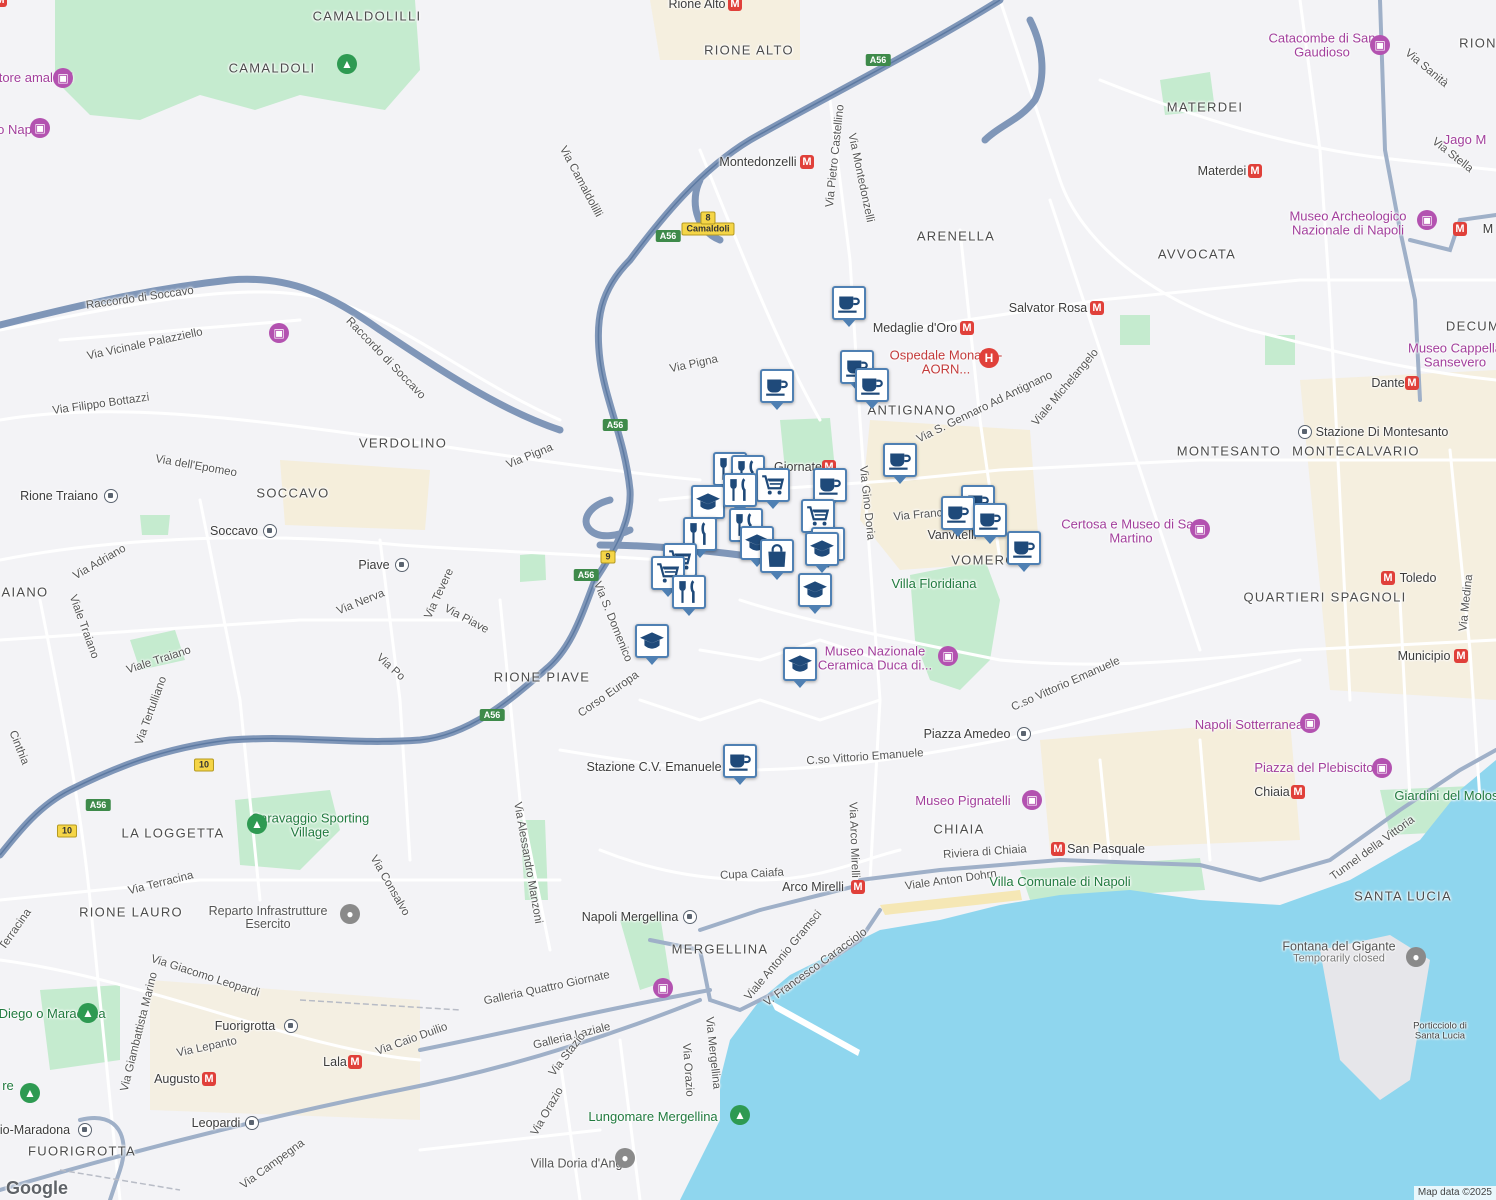 The image size is (1496, 1200). Describe the element at coordinates (1387, 383) in the screenshot. I see `station-label-dante-st: Dante` at that location.